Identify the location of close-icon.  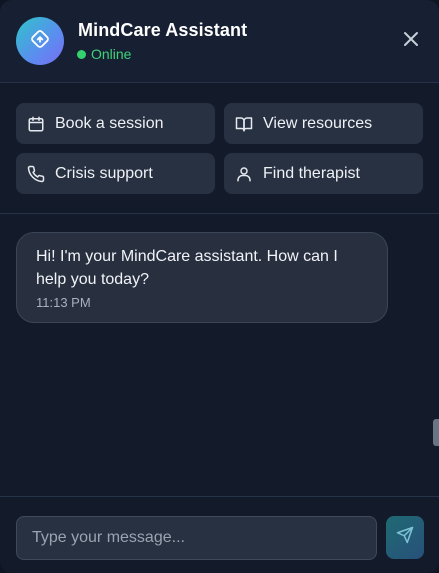
(411, 41).